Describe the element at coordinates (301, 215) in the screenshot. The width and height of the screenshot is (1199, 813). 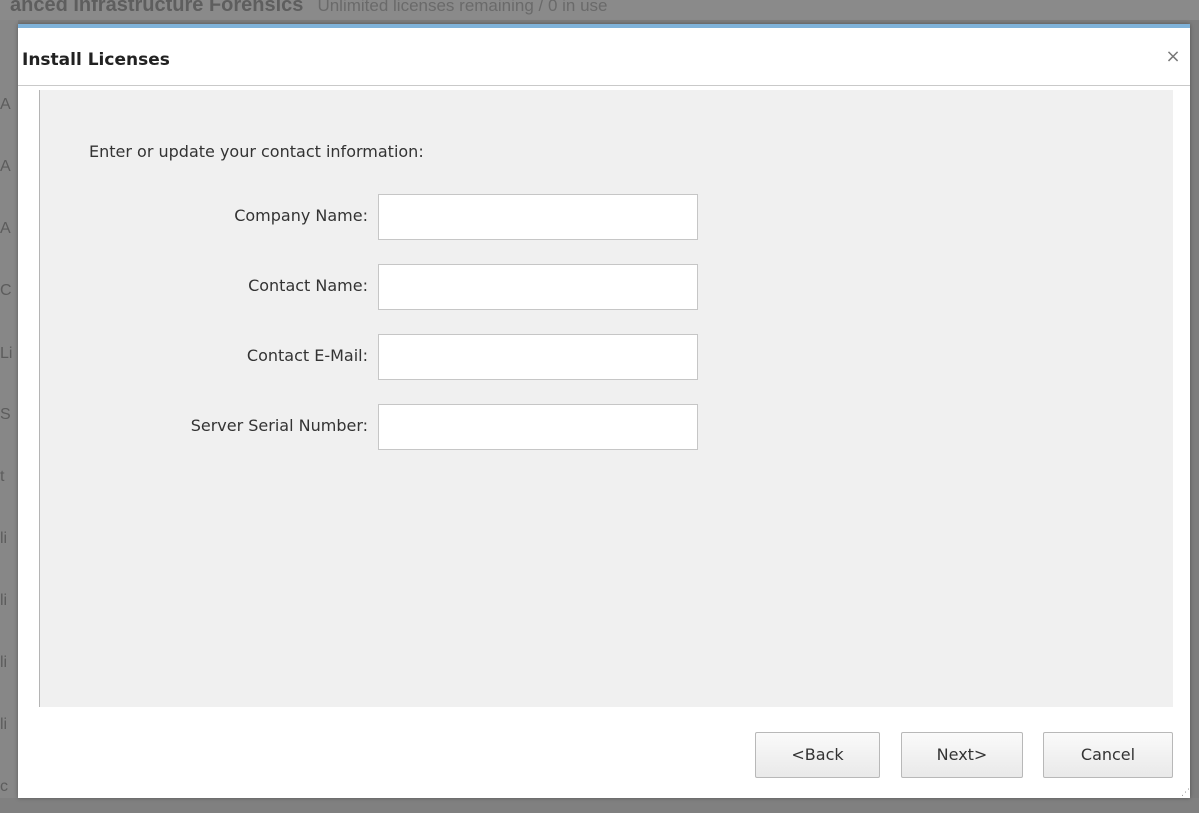
I see `company-name-label: Company Name:` at that location.